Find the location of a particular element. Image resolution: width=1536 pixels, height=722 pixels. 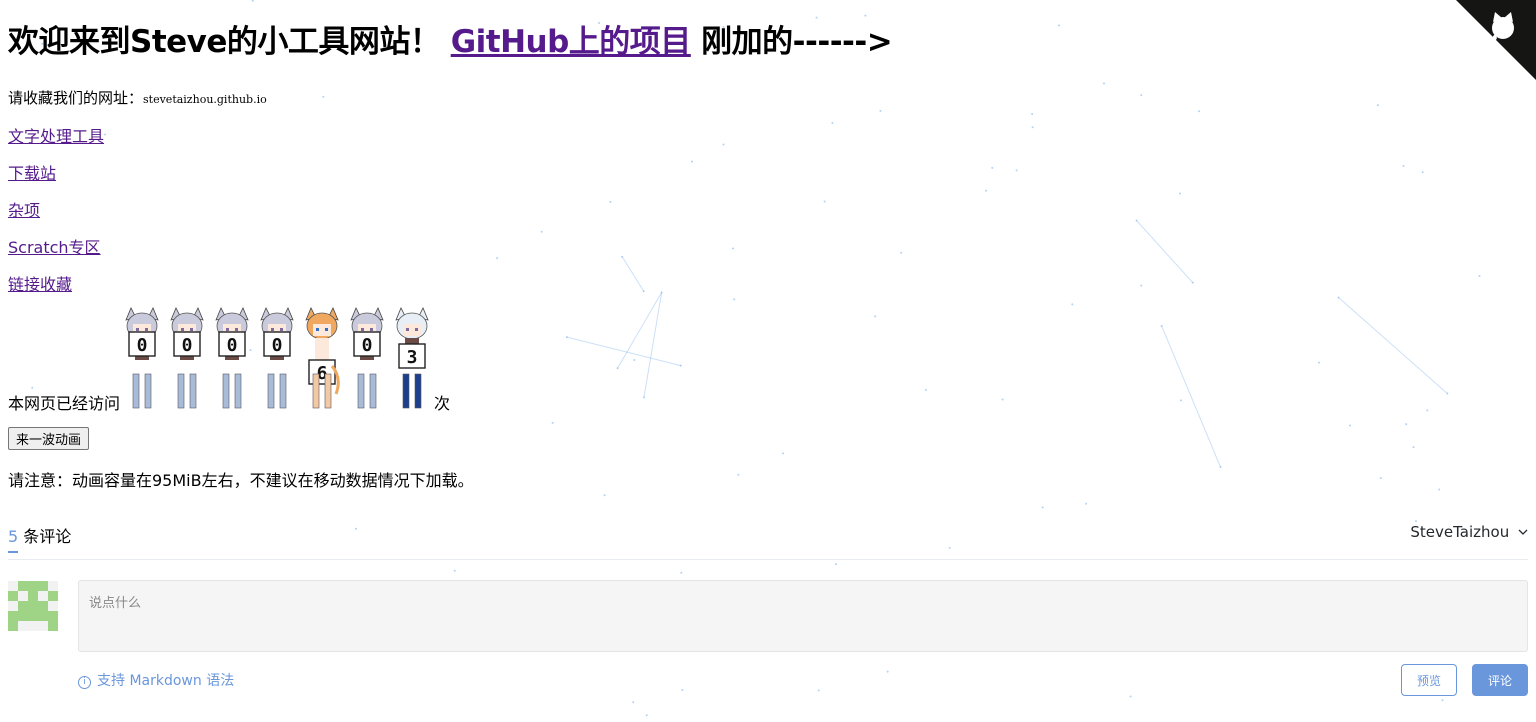

counter-digit-4: 6 is located at coordinates (322, 358).